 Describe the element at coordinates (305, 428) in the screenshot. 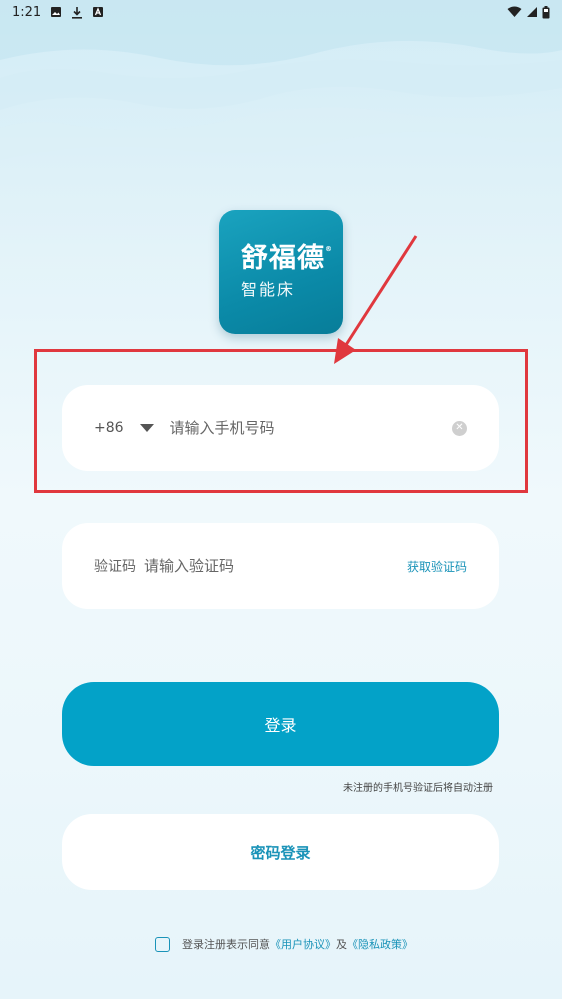

I see `phone-input` at that location.